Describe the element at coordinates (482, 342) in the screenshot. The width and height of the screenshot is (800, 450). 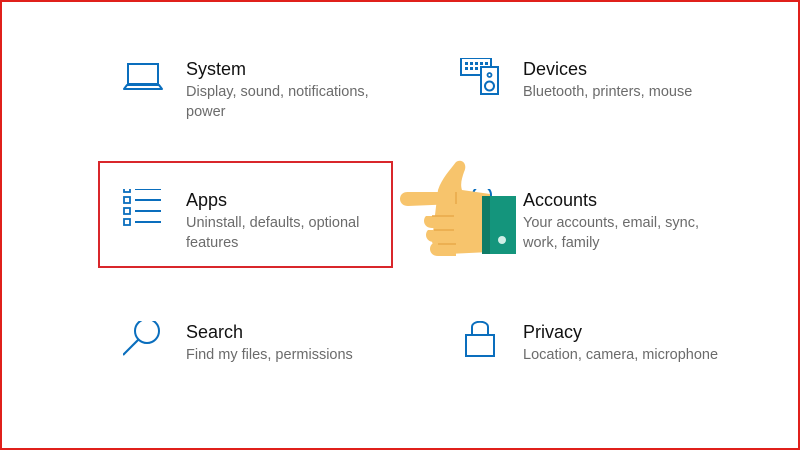
I see `lock-icon` at that location.